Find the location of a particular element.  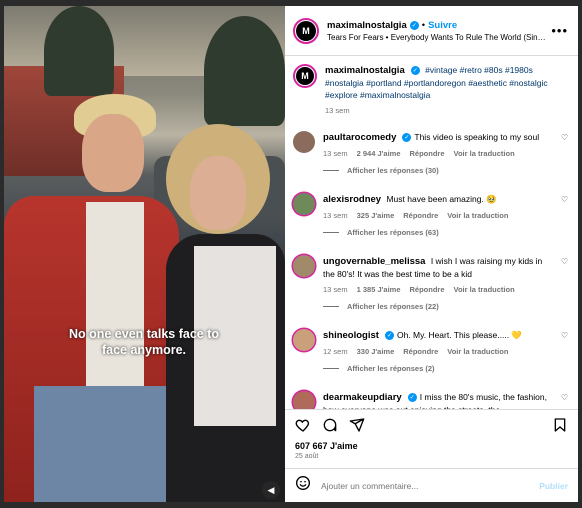

mute-toggle-button: ◀ is located at coordinates (271, 490).